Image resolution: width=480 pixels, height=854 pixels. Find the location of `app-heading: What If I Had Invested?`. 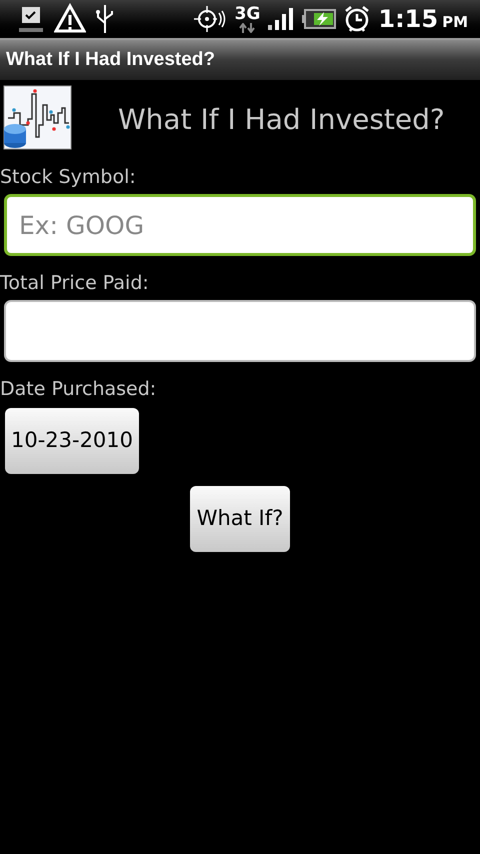

app-heading: What If I Had Invested? is located at coordinates (281, 120).